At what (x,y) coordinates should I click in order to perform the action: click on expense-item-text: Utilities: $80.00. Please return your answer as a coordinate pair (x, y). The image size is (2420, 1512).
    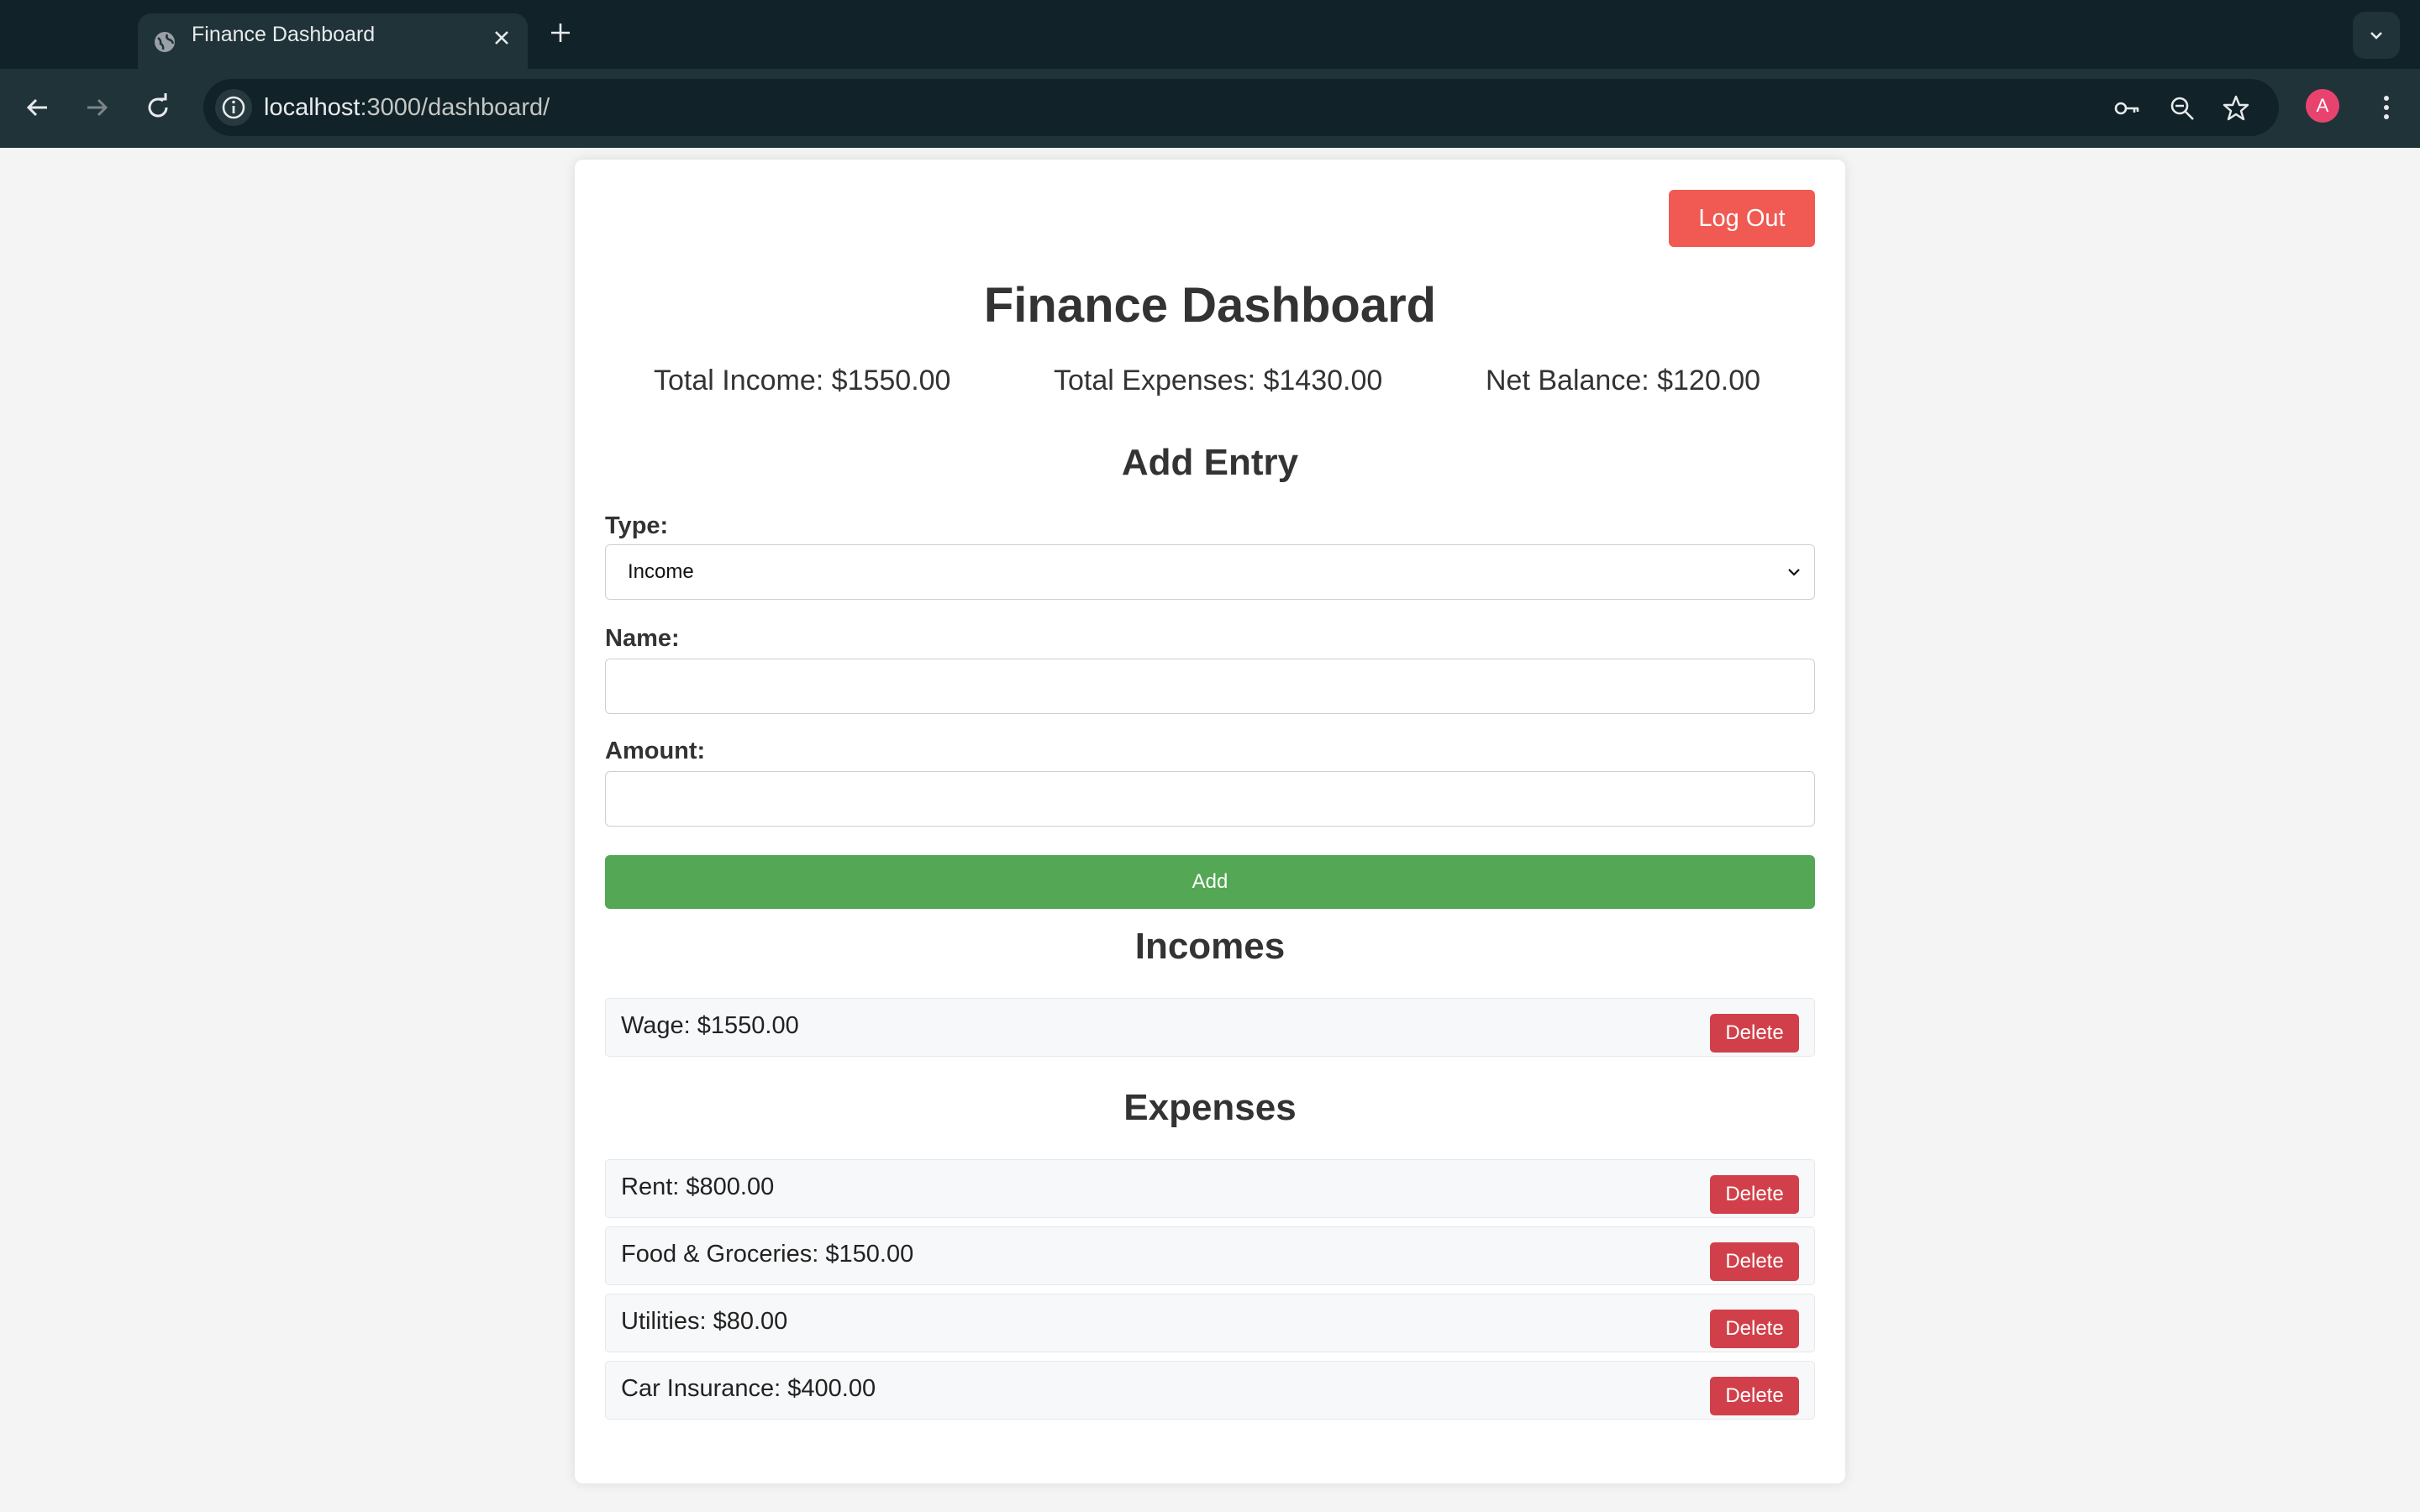
    Looking at the image, I should click on (704, 1321).